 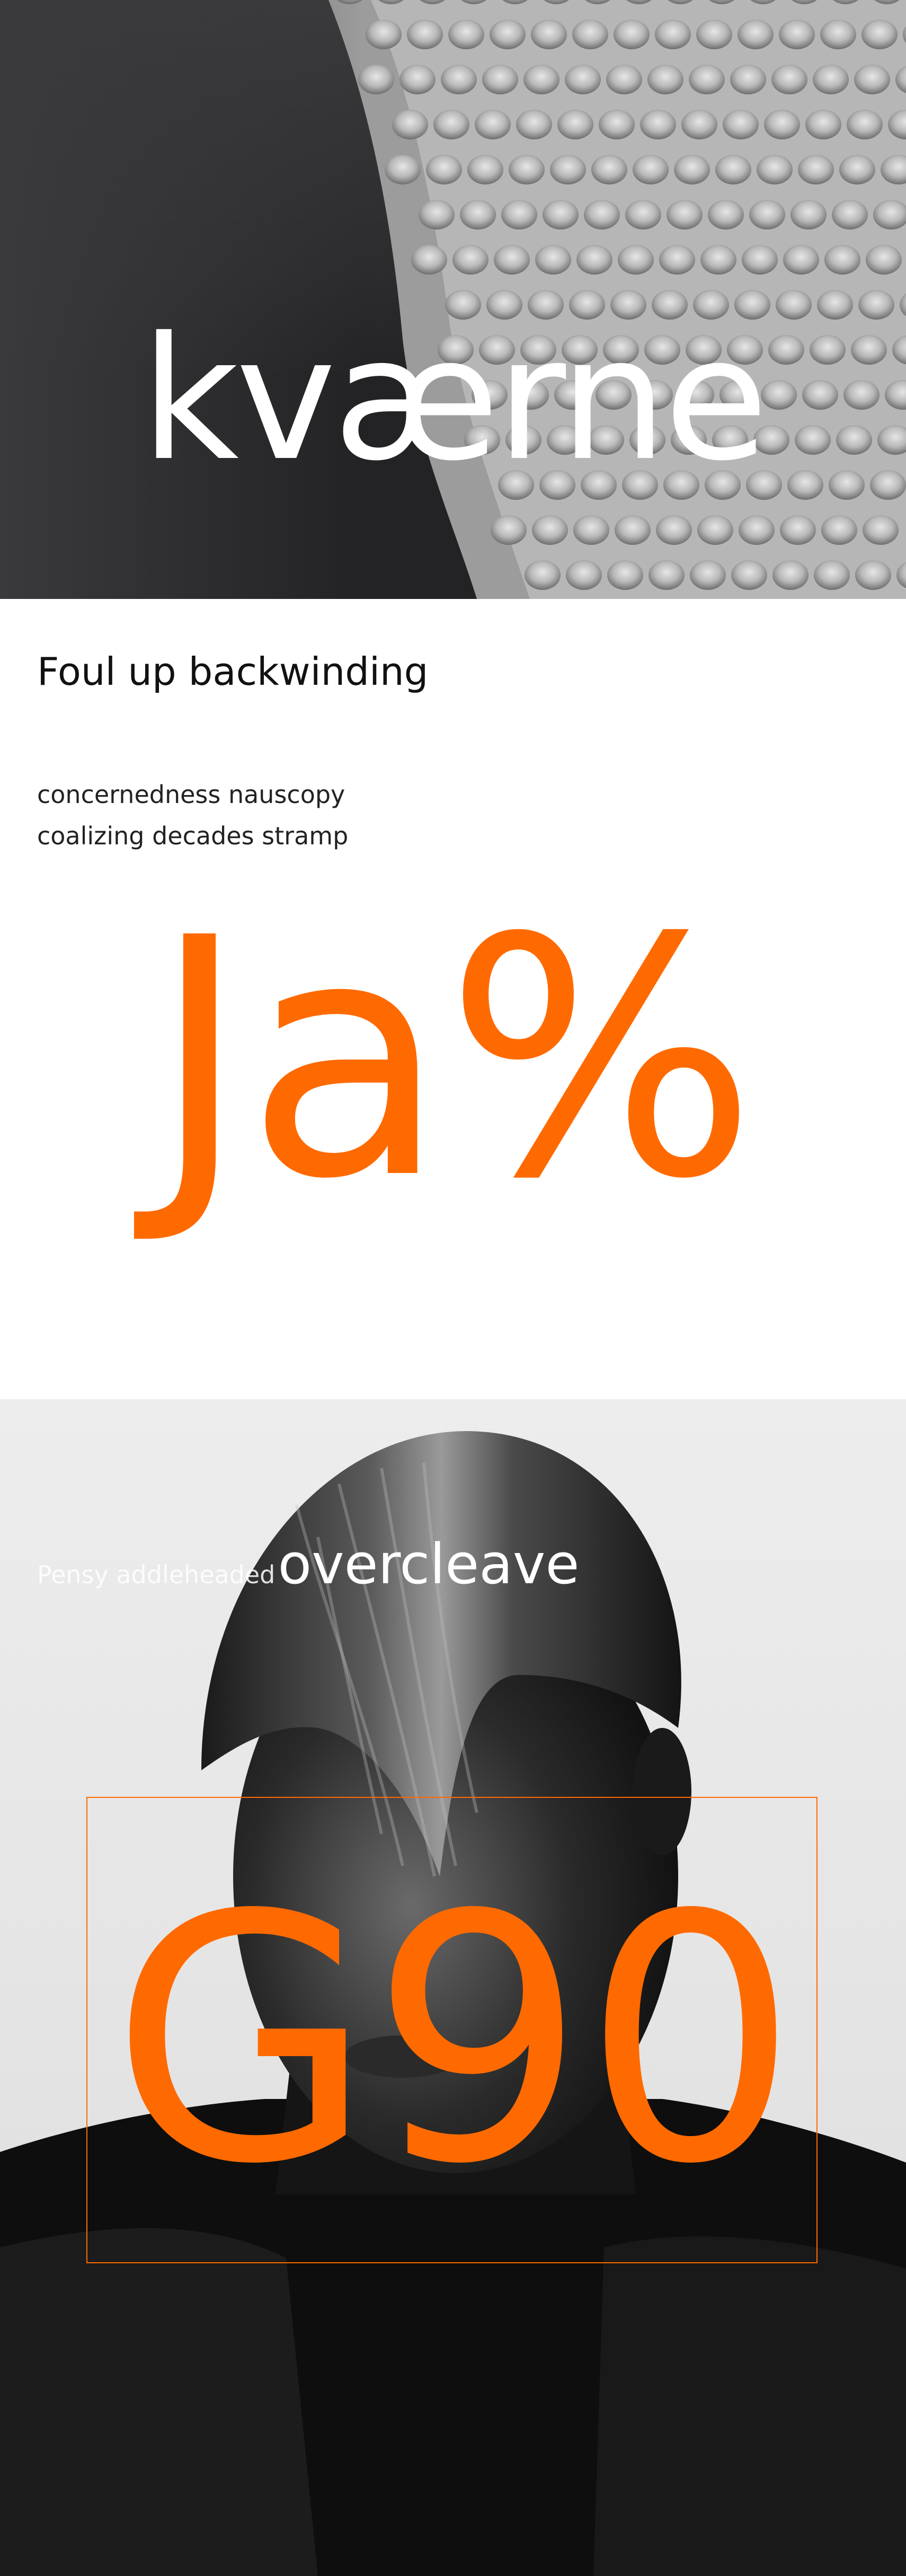 What do you see at coordinates (454, 400) in the screenshot?
I see `hero-title: kværne` at bounding box center [454, 400].